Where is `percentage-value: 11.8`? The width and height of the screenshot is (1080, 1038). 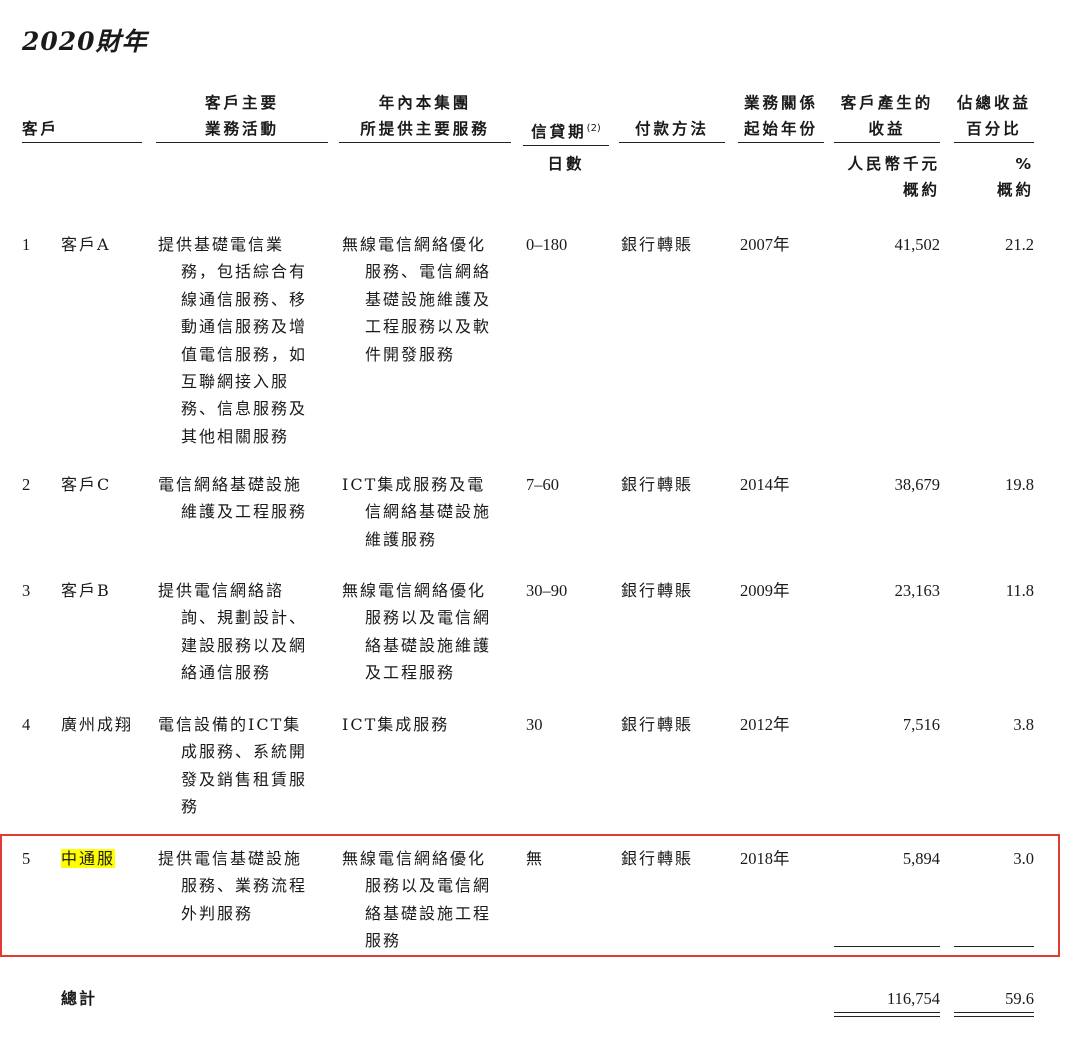 percentage-value: 11.8 is located at coordinates (1019, 590).